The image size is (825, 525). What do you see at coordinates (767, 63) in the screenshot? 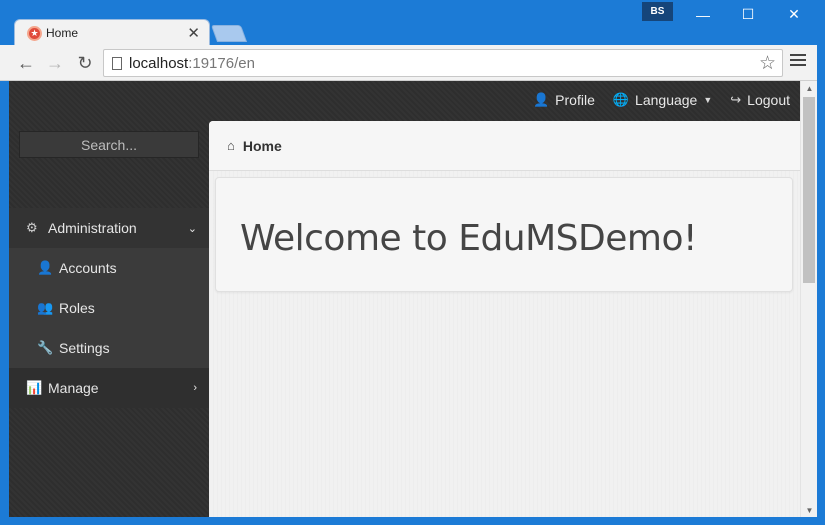
I see `bookmark-star-icon: ☆` at bounding box center [767, 63].